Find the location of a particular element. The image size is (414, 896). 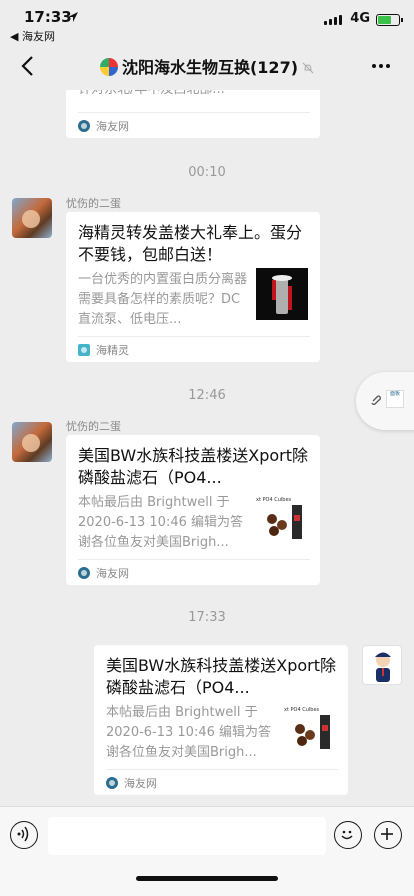

voice-icon is located at coordinates (23, 834).